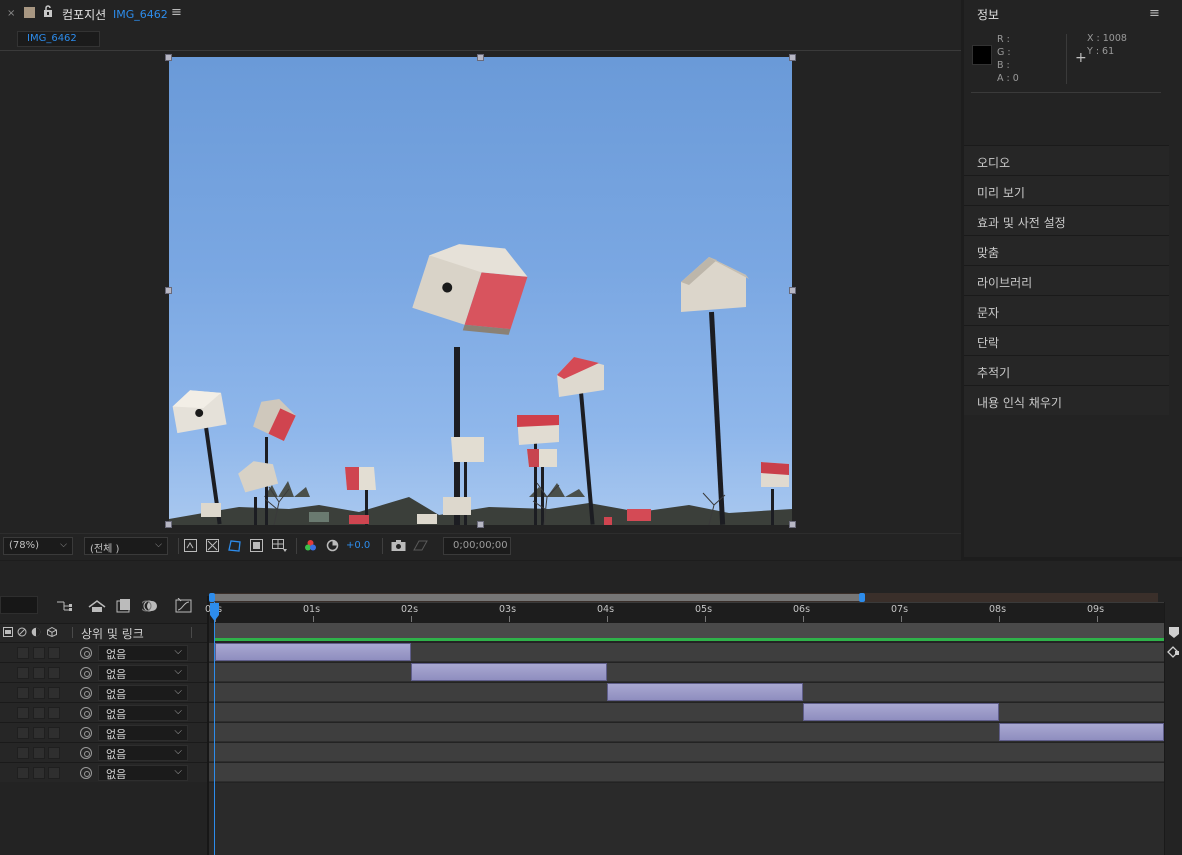  Describe the element at coordinates (214, 612) in the screenshot. I see `playhead-handle` at that location.